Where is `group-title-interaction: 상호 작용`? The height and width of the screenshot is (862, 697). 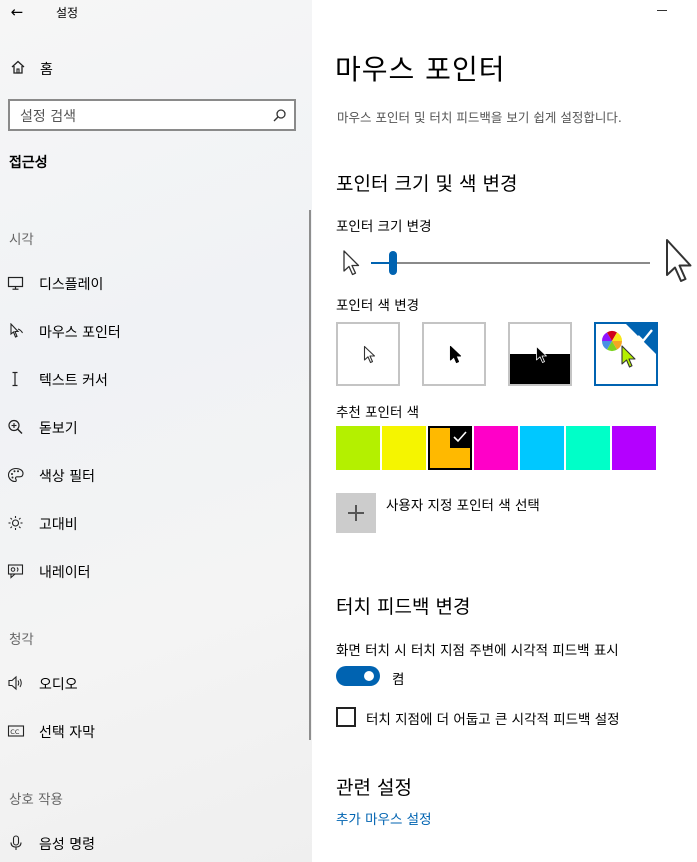 group-title-interaction: 상호 작용 is located at coordinates (36, 800).